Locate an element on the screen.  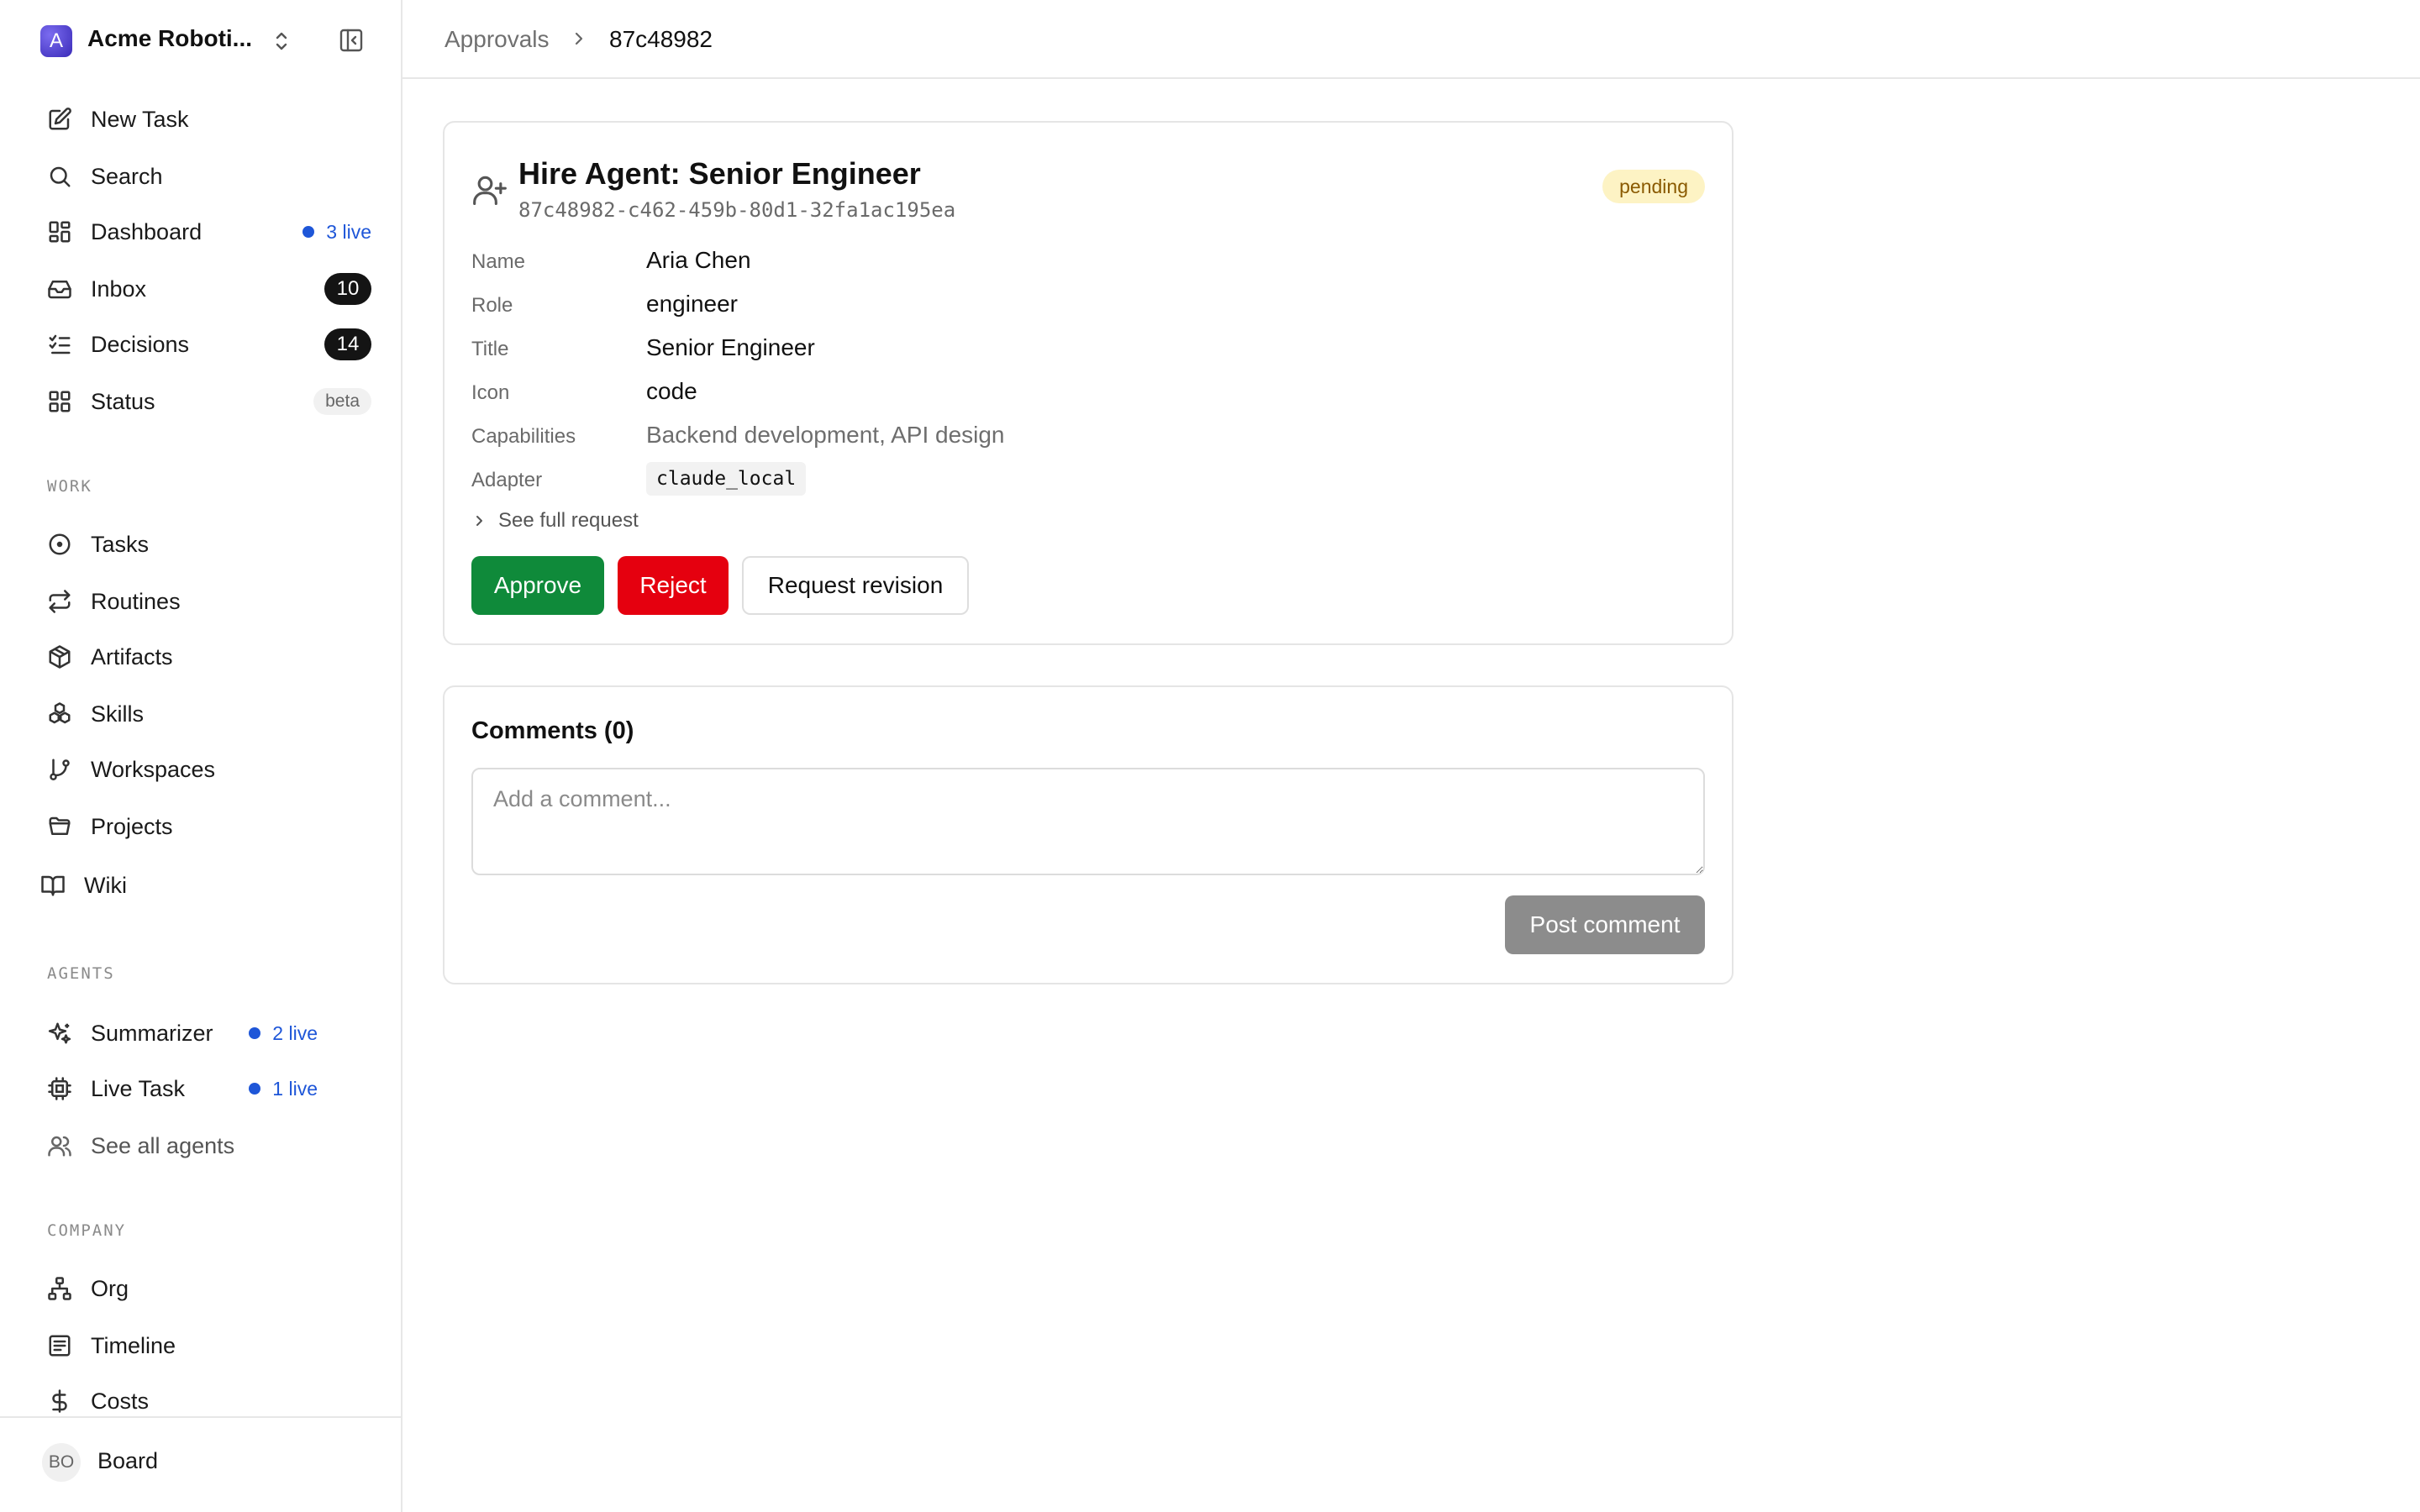
field-label-role: Role is located at coordinates (492, 305).